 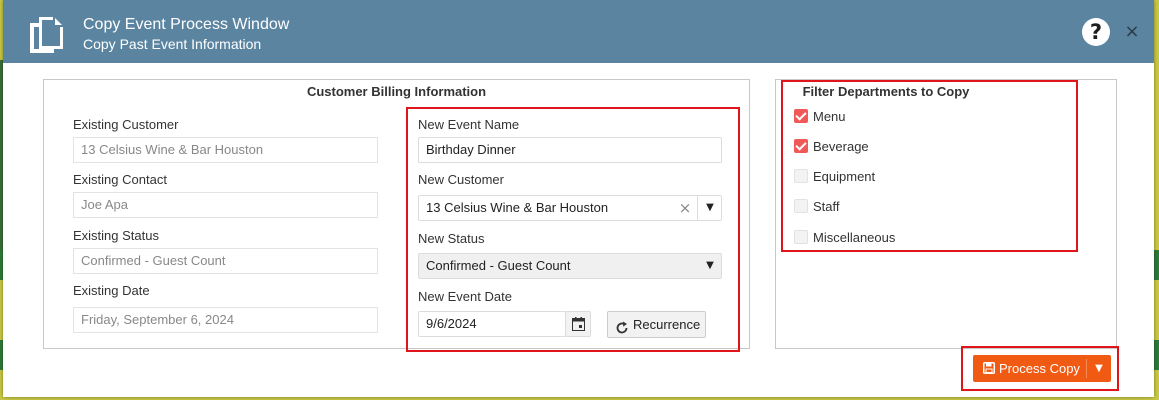 What do you see at coordinates (186, 24) in the screenshot?
I see `modal-title: Copy Event Process Window` at bounding box center [186, 24].